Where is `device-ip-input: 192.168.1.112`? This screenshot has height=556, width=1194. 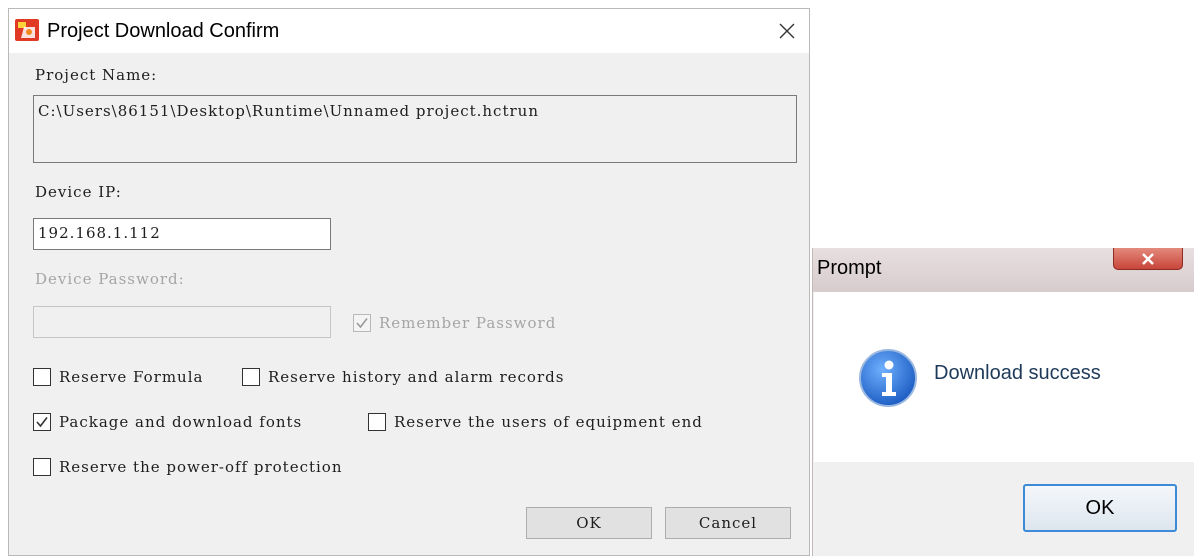
device-ip-input: 192.168.1.112 is located at coordinates (182, 234).